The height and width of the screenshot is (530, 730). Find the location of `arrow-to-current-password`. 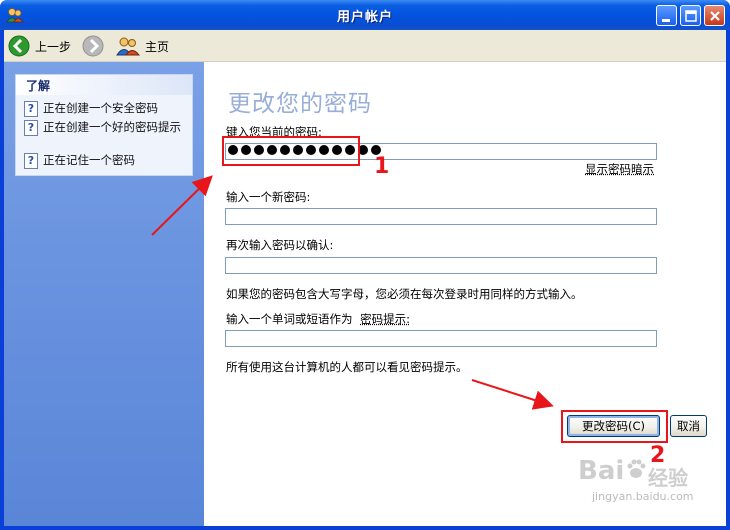

arrow-to-current-password is located at coordinates (182, 205).